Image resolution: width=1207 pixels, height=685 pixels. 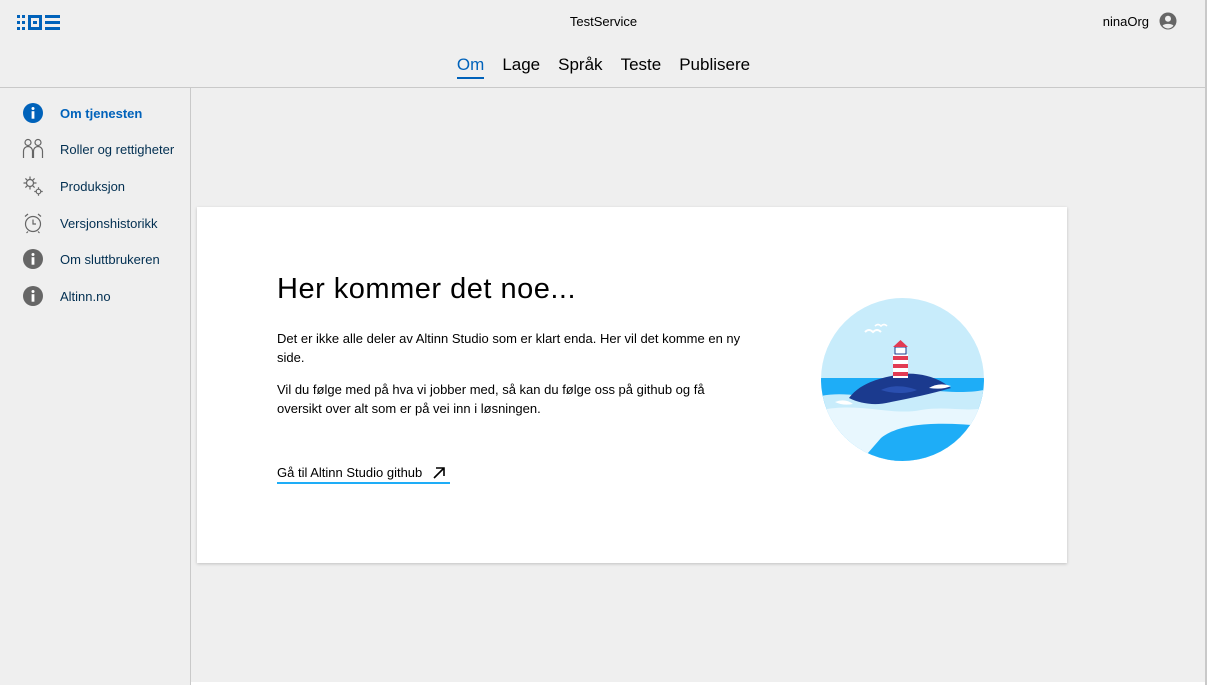 I want to click on gears-icon, so click(x=33, y=186).